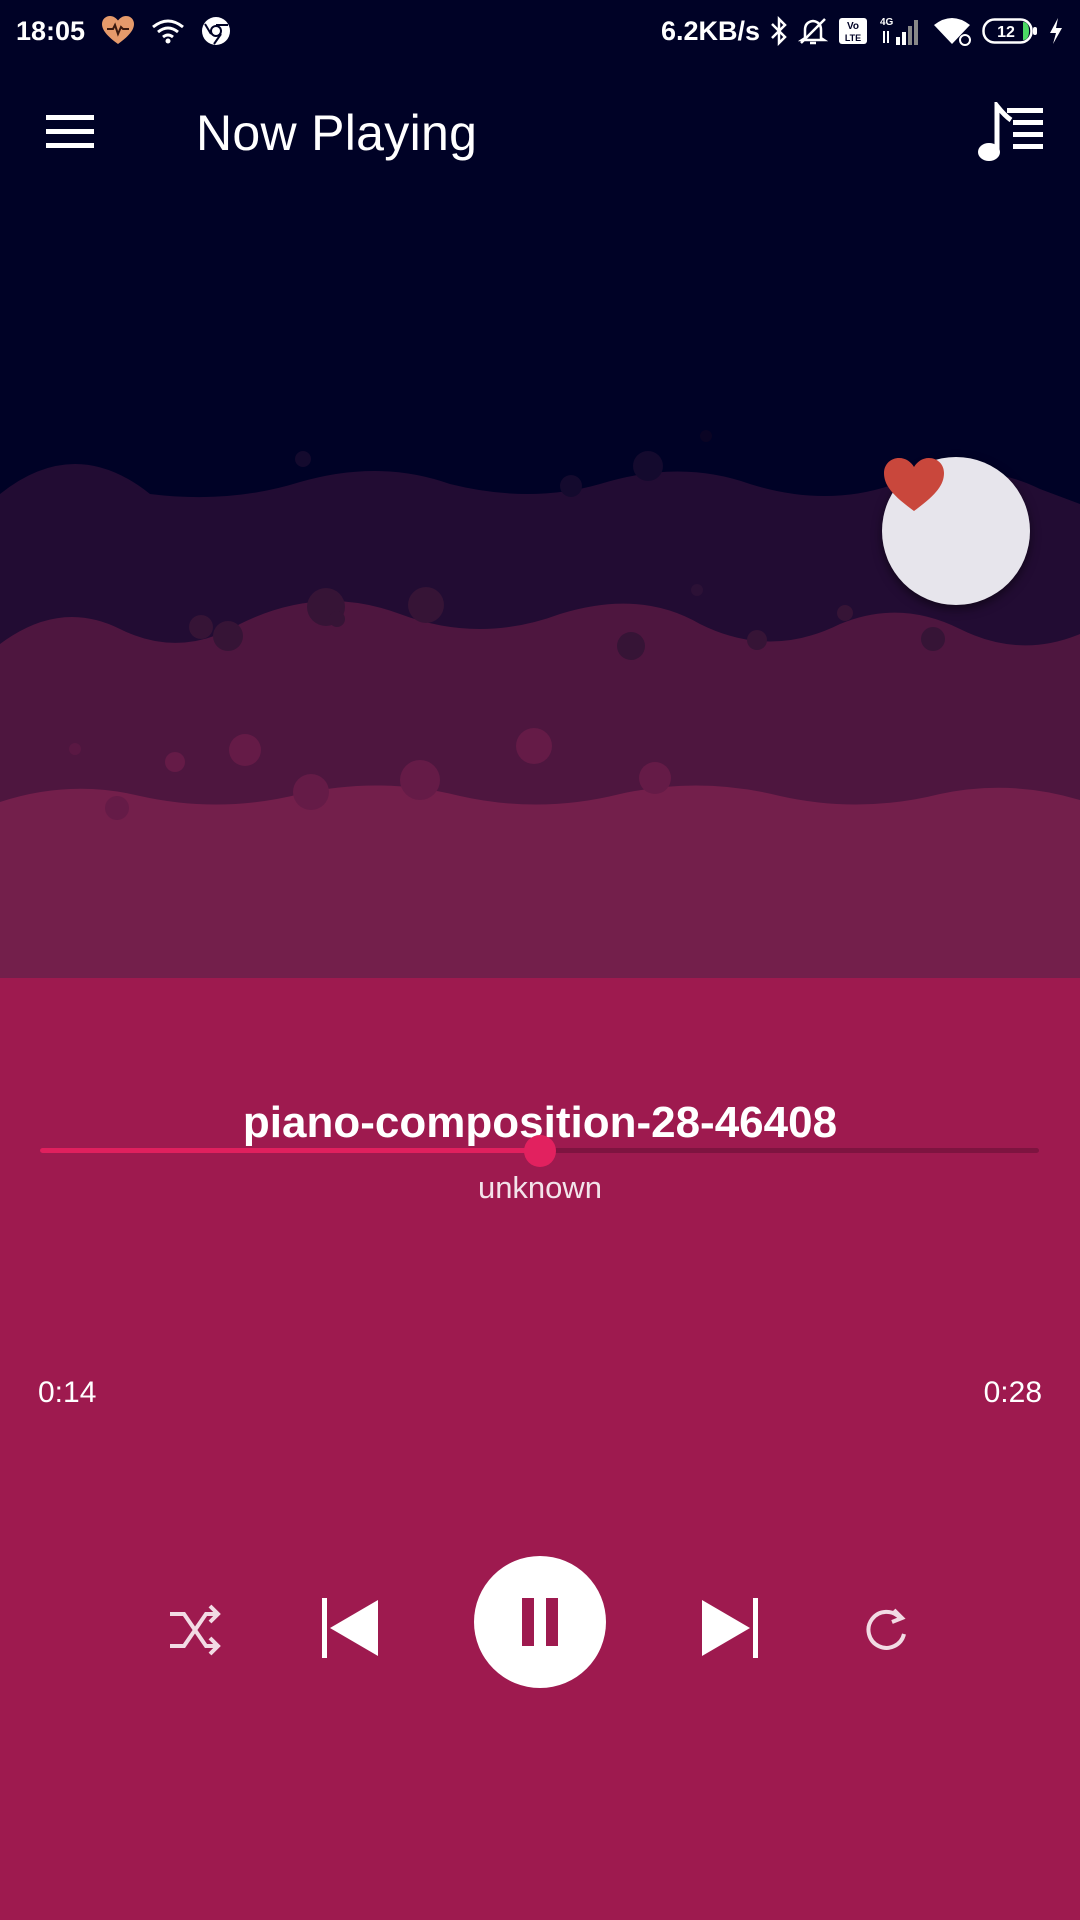 The image size is (1080, 1920). What do you see at coordinates (290, 1150) in the screenshot?
I see `seek-progress` at bounding box center [290, 1150].